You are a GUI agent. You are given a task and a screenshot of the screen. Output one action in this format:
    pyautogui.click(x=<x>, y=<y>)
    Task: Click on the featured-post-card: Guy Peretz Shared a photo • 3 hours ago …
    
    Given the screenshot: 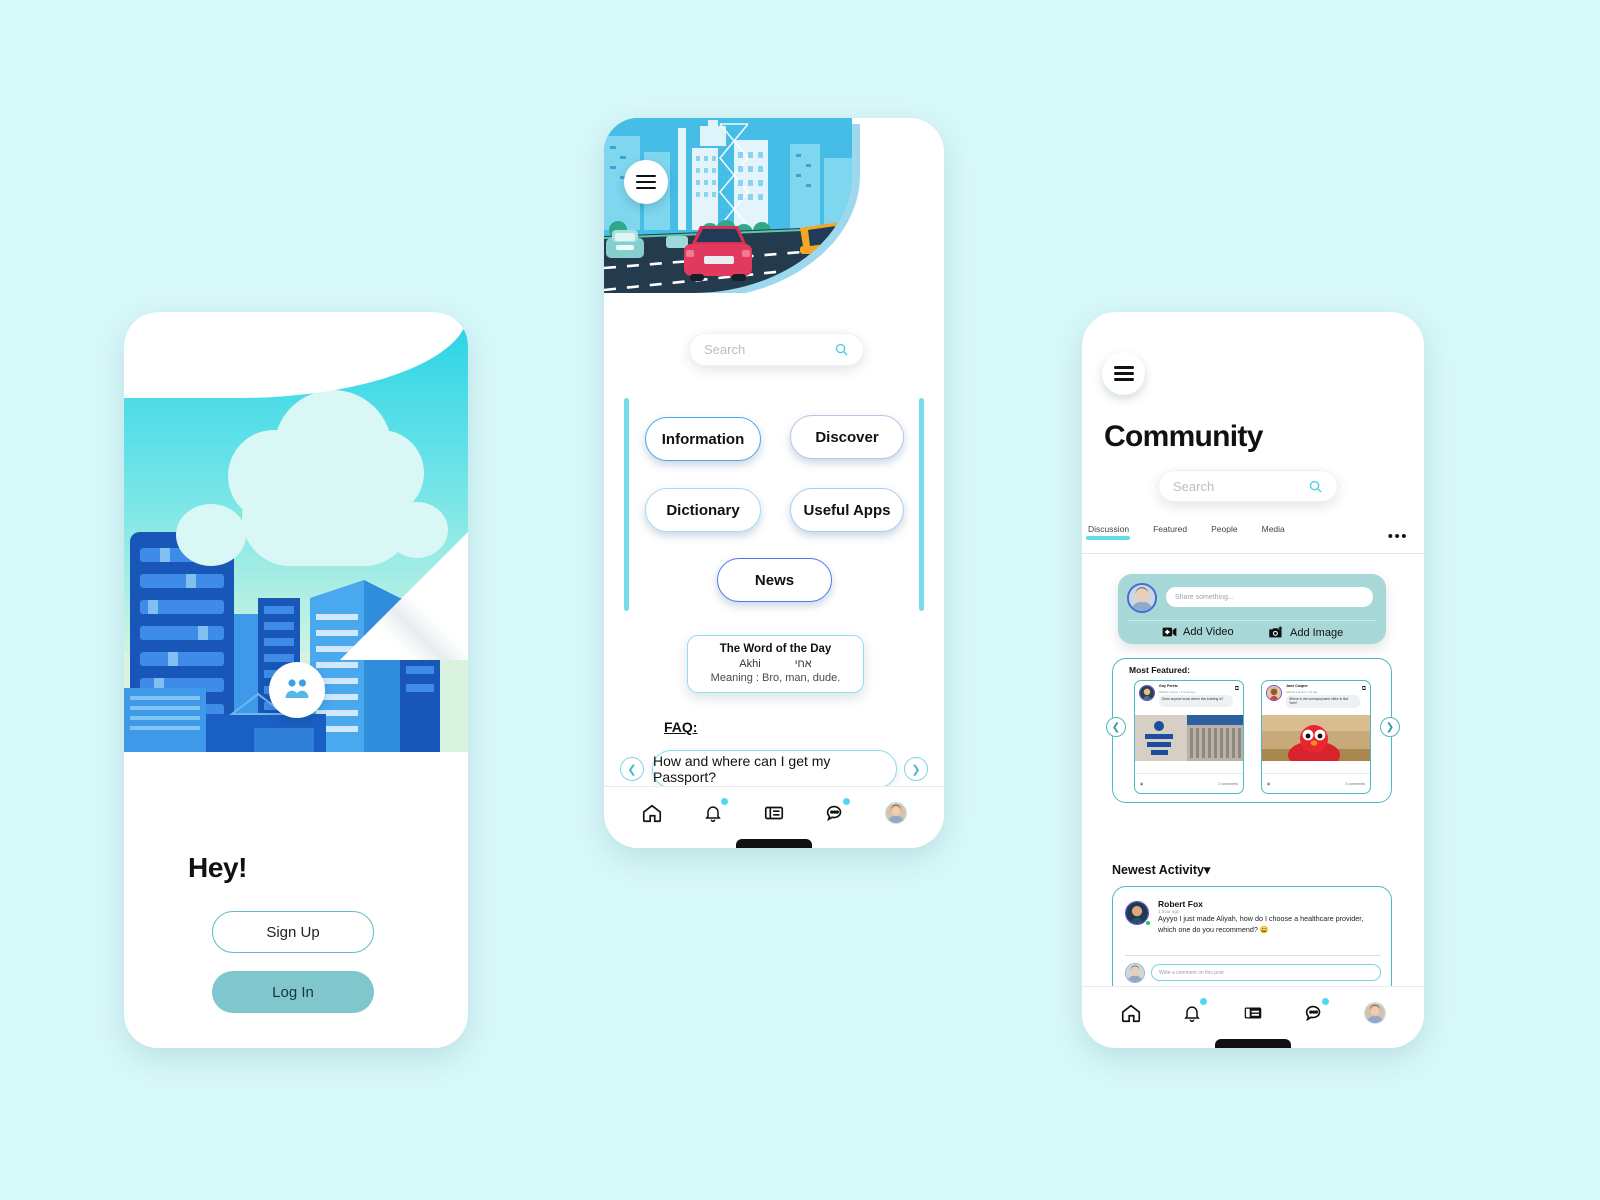 What is the action you would take?
    pyautogui.click(x=1189, y=737)
    